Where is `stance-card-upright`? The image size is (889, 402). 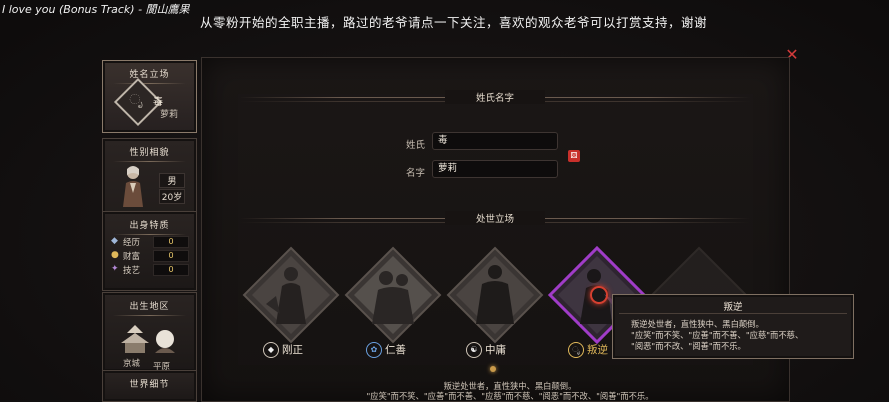 stance-card-upright is located at coordinates (291, 295).